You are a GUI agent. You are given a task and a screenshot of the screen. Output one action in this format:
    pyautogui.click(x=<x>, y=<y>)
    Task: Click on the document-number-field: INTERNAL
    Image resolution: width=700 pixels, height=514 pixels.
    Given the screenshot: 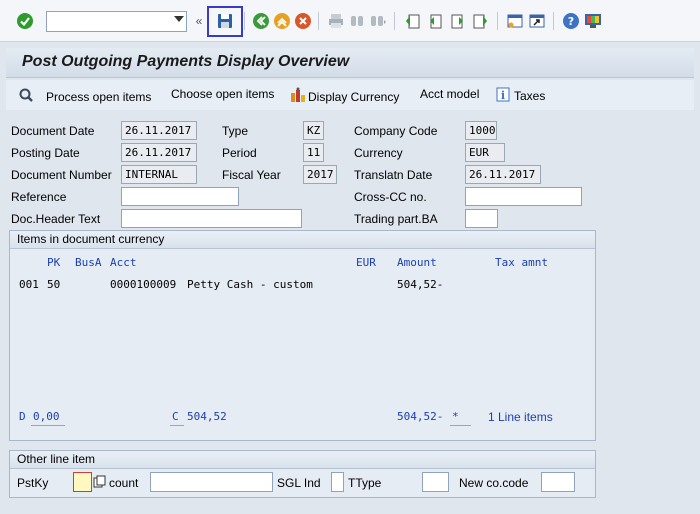 What is the action you would take?
    pyautogui.click(x=159, y=174)
    